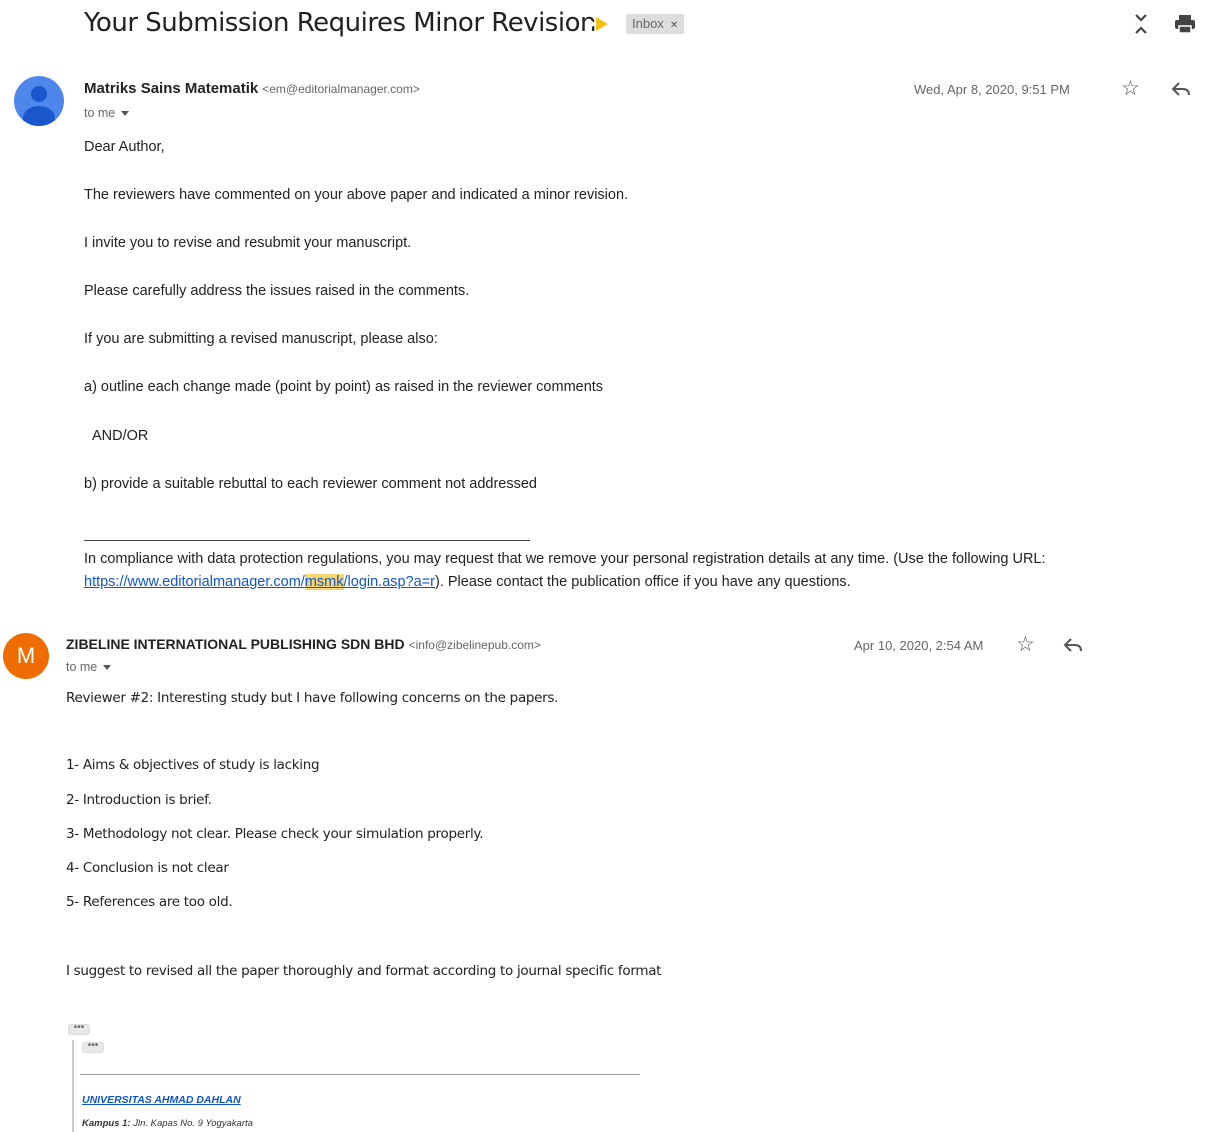 The width and height of the screenshot is (1208, 1132). What do you see at coordinates (360, 1074) in the screenshot?
I see `signature-divider` at bounding box center [360, 1074].